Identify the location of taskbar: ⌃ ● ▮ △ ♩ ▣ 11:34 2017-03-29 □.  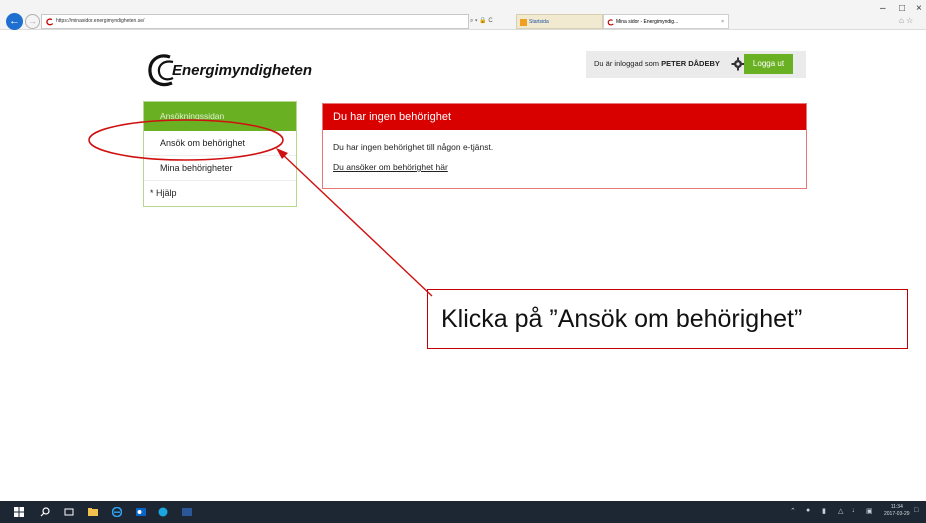
(463, 512).